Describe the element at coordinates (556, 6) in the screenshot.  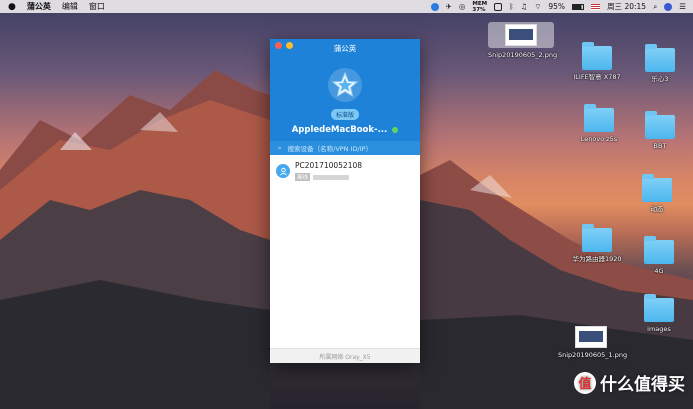
I see `battery-percent: 95%` at that location.